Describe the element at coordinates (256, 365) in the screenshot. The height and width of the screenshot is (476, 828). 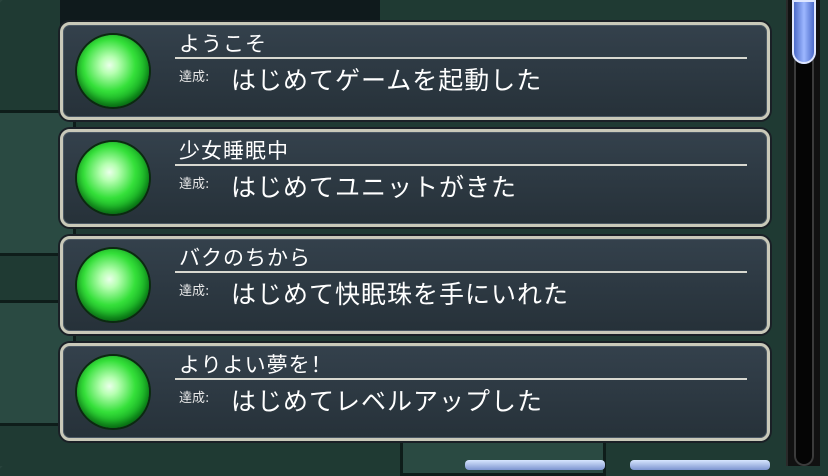
I see `achievement-title: よりよい夢を！` at that location.